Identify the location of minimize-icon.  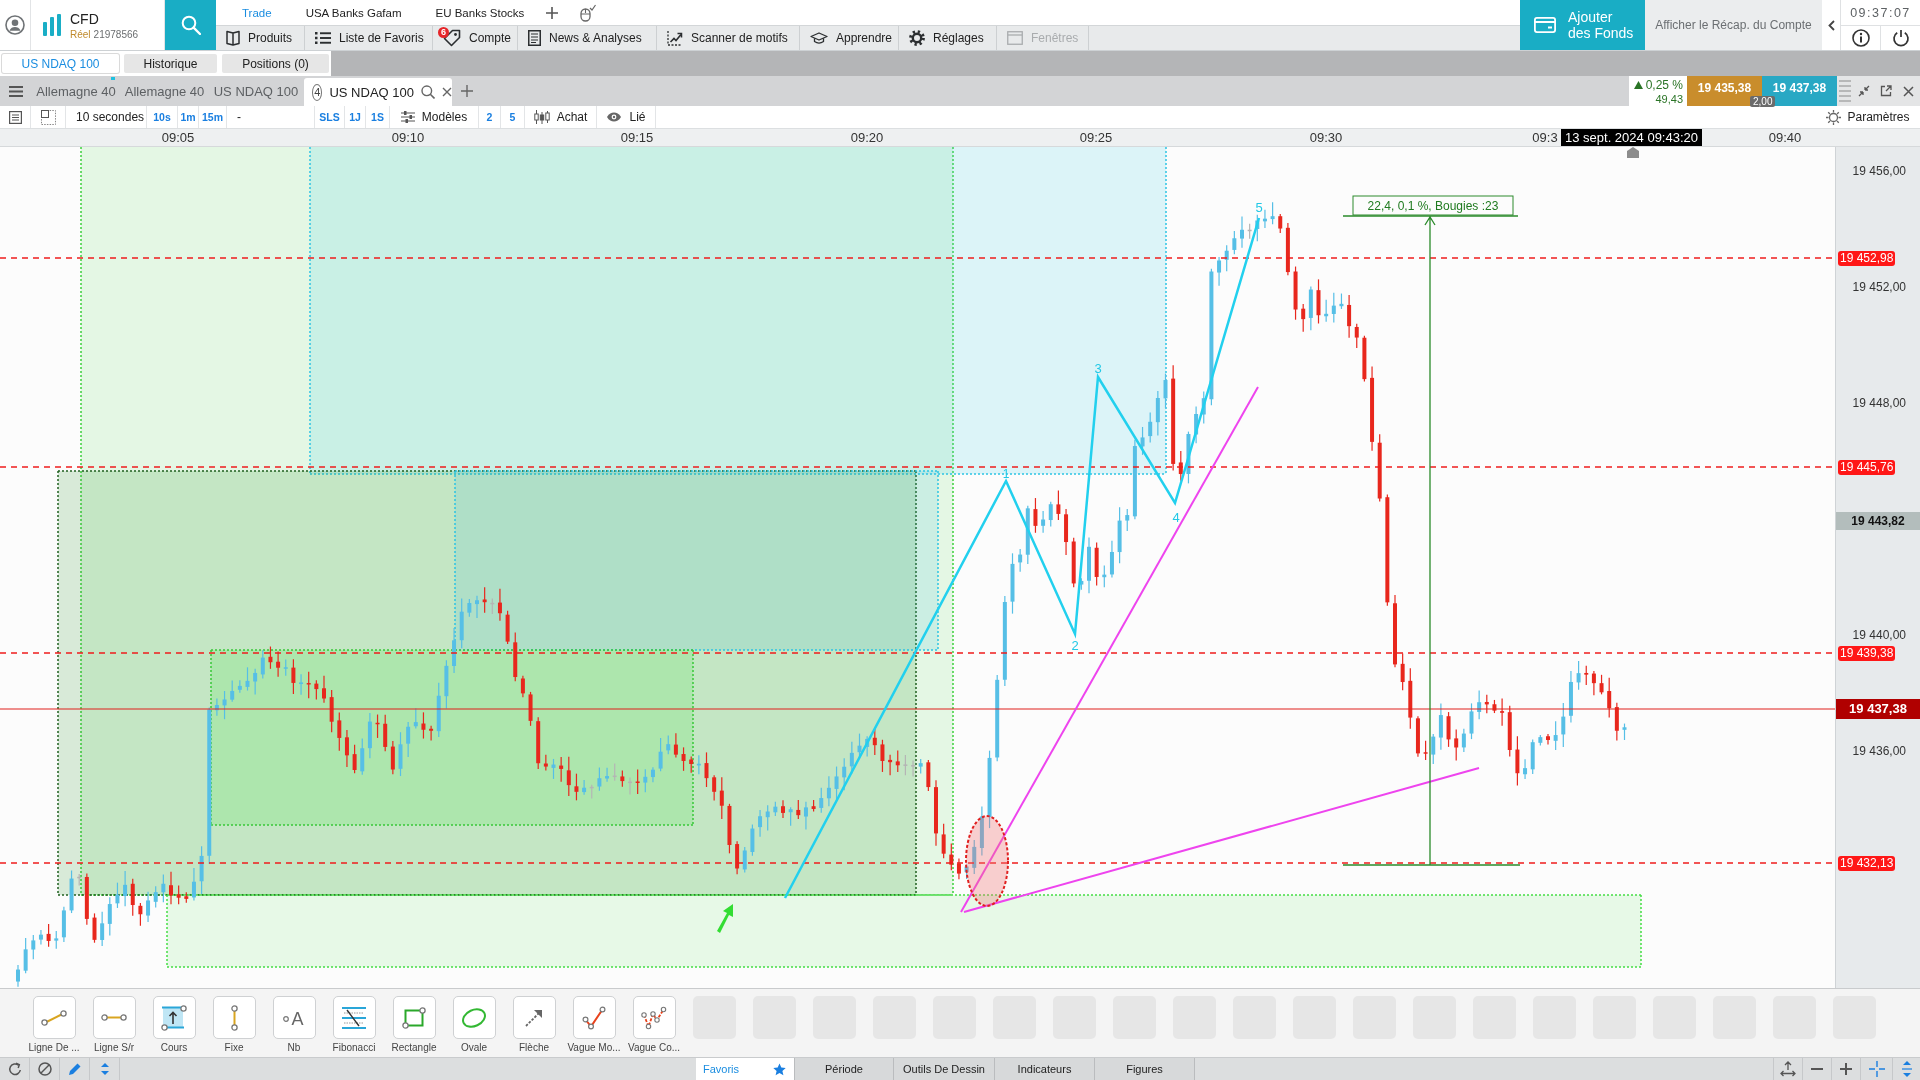
(1864, 91).